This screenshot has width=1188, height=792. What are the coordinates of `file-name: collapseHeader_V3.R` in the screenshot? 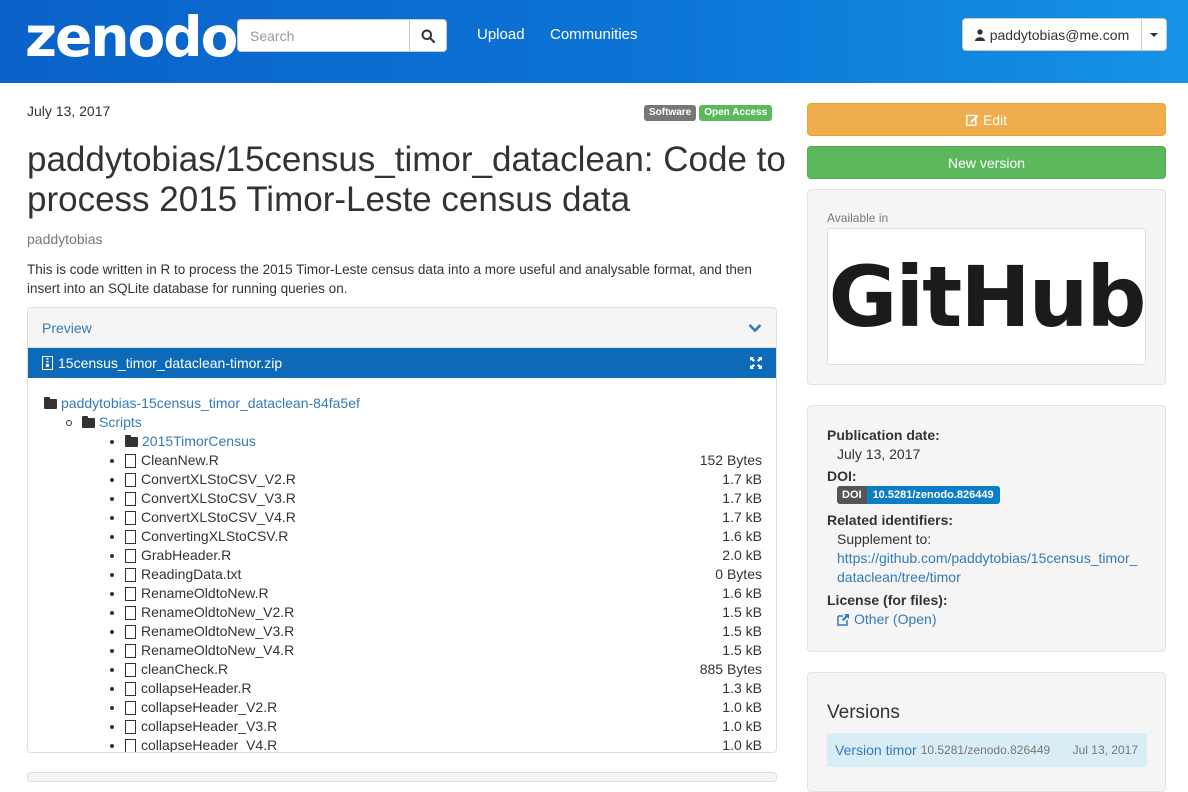 It's located at (209, 726).